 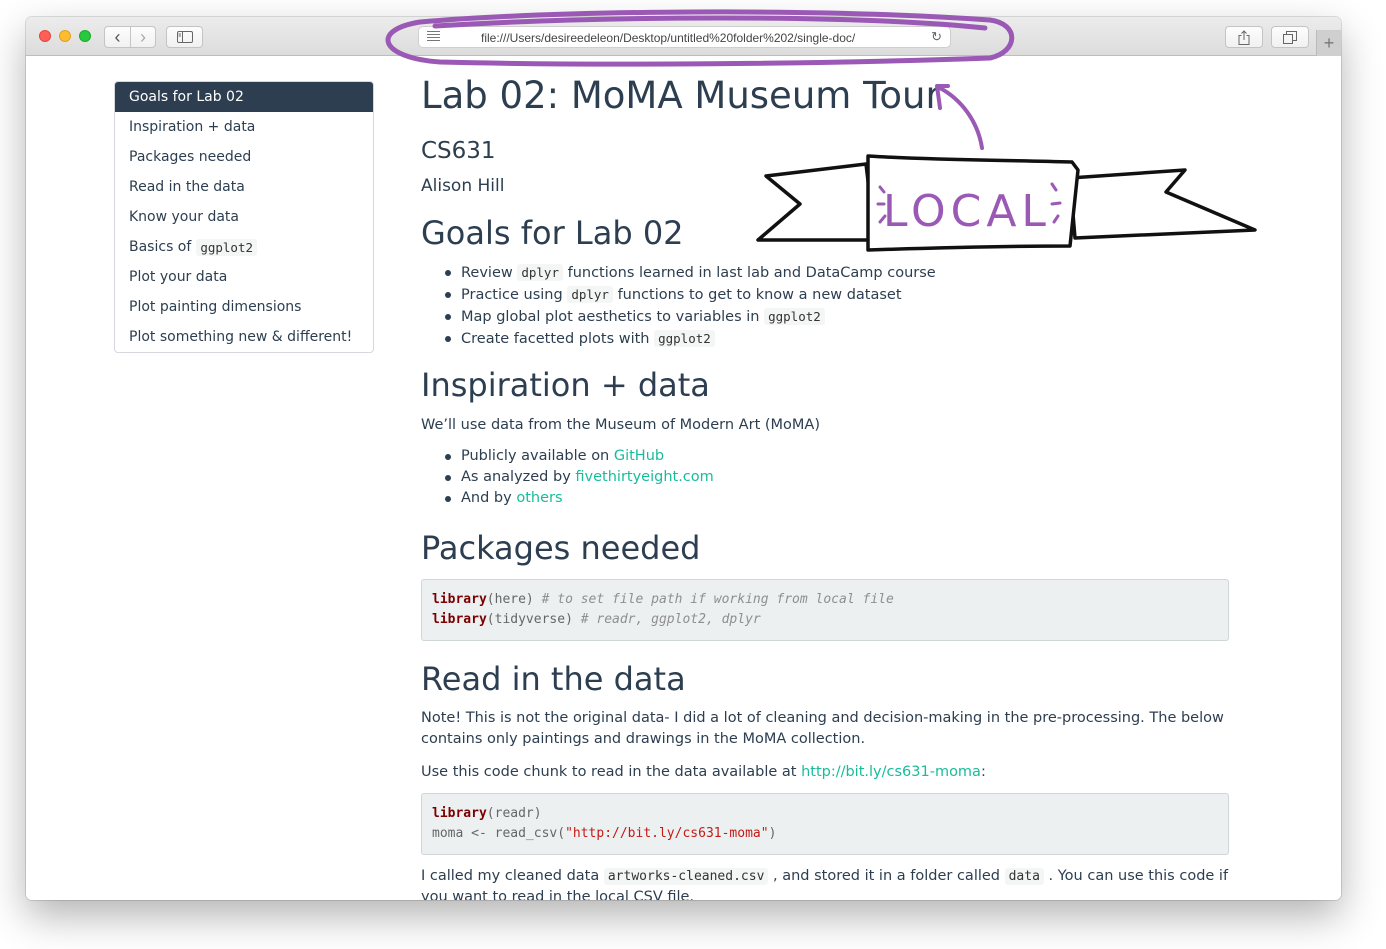 What do you see at coordinates (689, 339) in the screenshot?
I see `list-item: Create facetted plots with ggplot2` at bounding box center [689, 339].